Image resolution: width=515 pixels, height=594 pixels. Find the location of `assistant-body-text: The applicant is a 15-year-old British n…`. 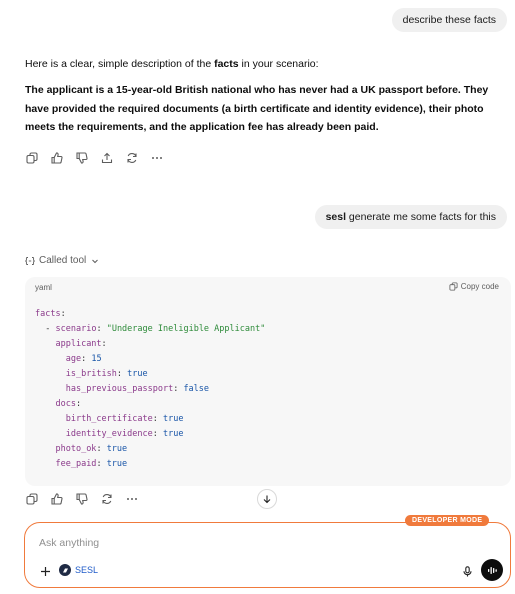

assistant-body-text: The applicant is a 15-year-old British n… is located at coordinates (257, 108).